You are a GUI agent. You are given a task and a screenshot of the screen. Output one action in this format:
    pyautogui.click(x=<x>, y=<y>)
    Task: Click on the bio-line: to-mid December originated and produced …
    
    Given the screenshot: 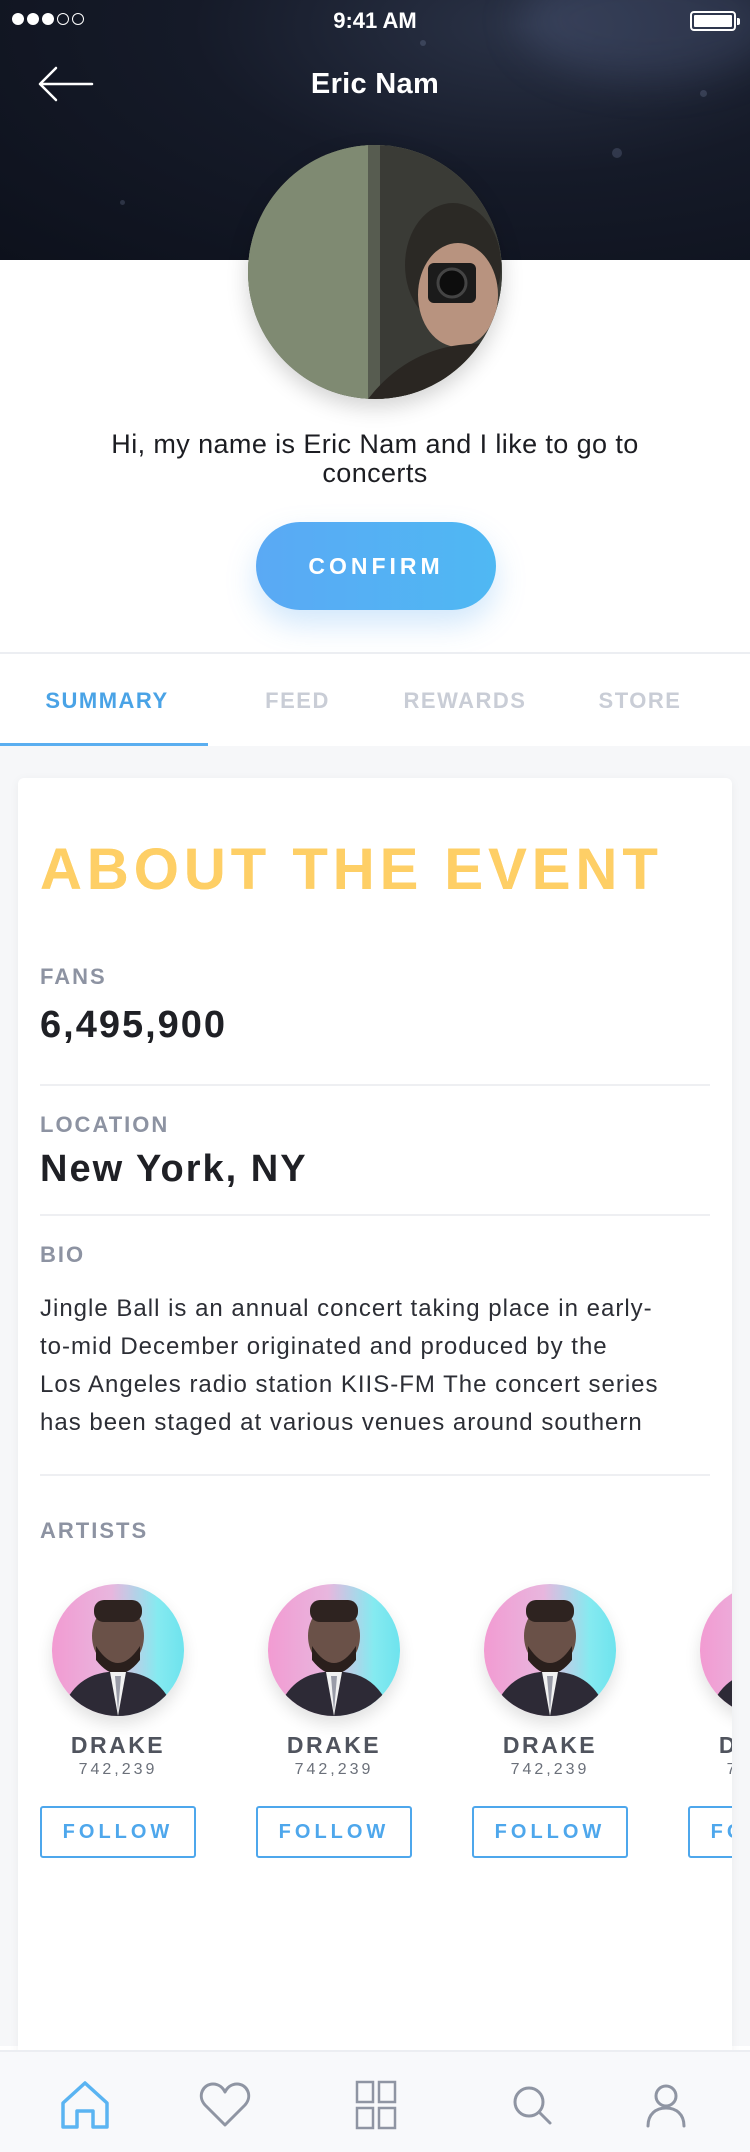 What is the action you would take?
    pyautogui.click(x=324, y=1346)
    